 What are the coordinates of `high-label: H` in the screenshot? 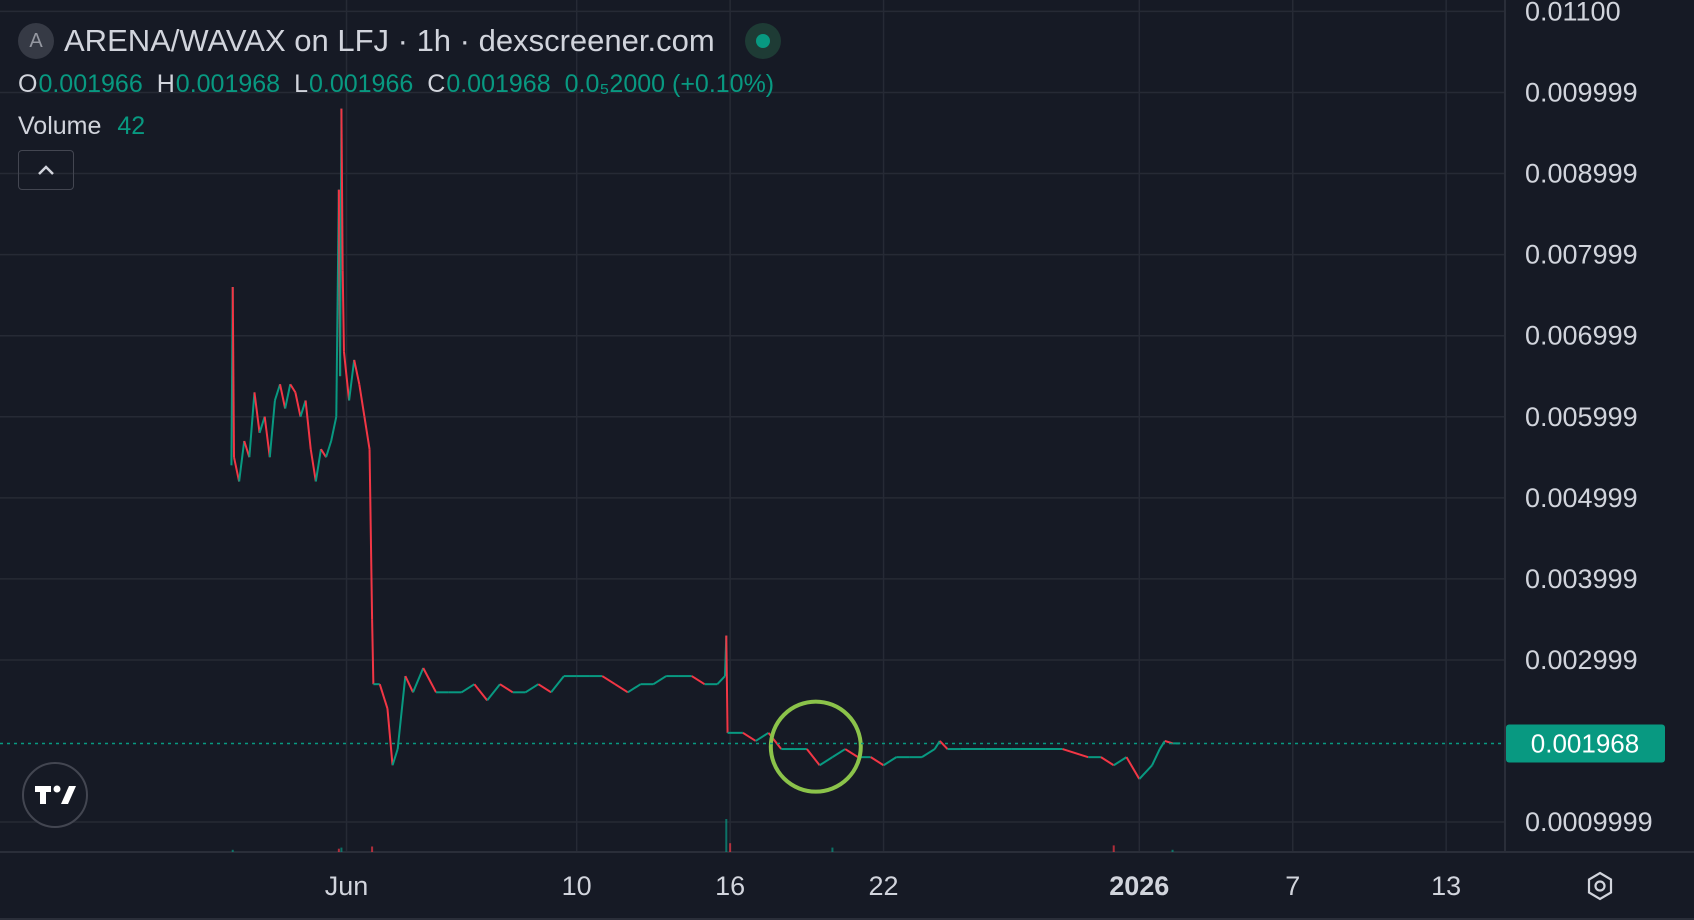 It's located at (165, 83).